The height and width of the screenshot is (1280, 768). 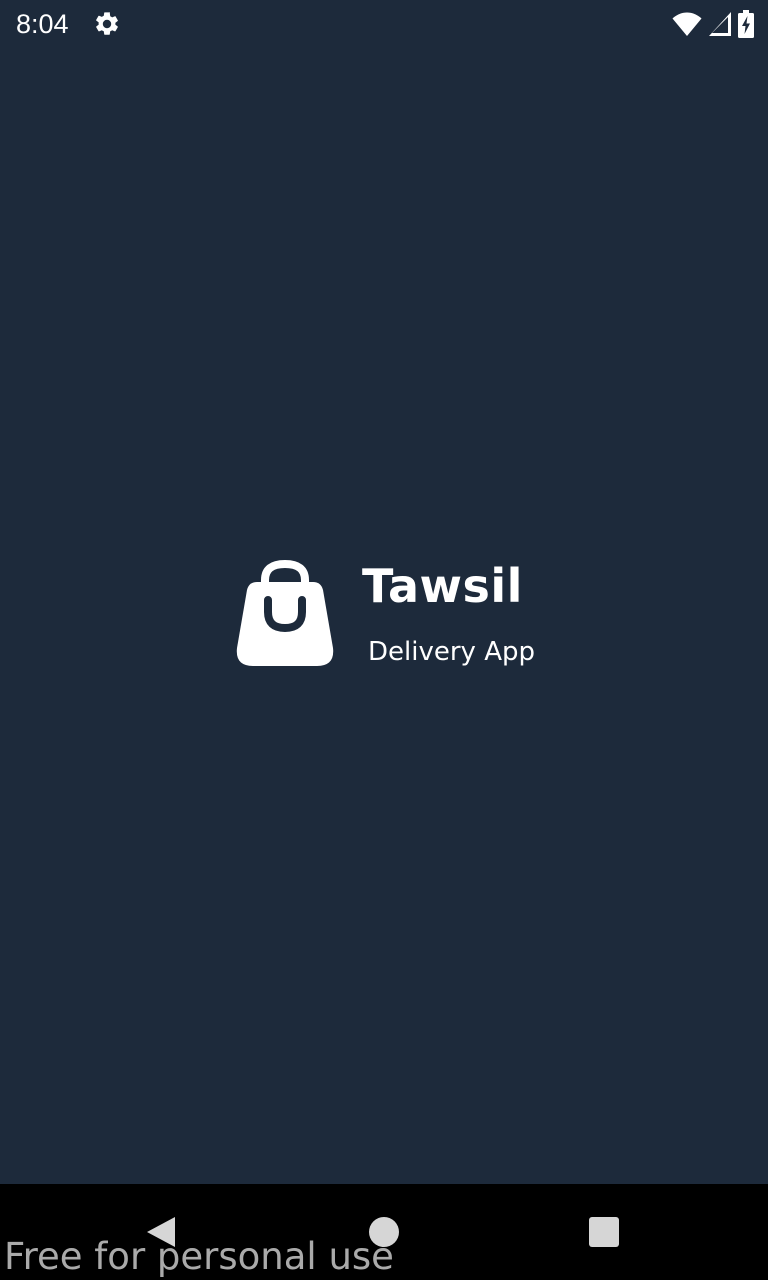 What do you see at coordinates (199, 1256) in the screenshot?
I see `watermark-text: Free for personal use` at bounding box center [199, 1256].